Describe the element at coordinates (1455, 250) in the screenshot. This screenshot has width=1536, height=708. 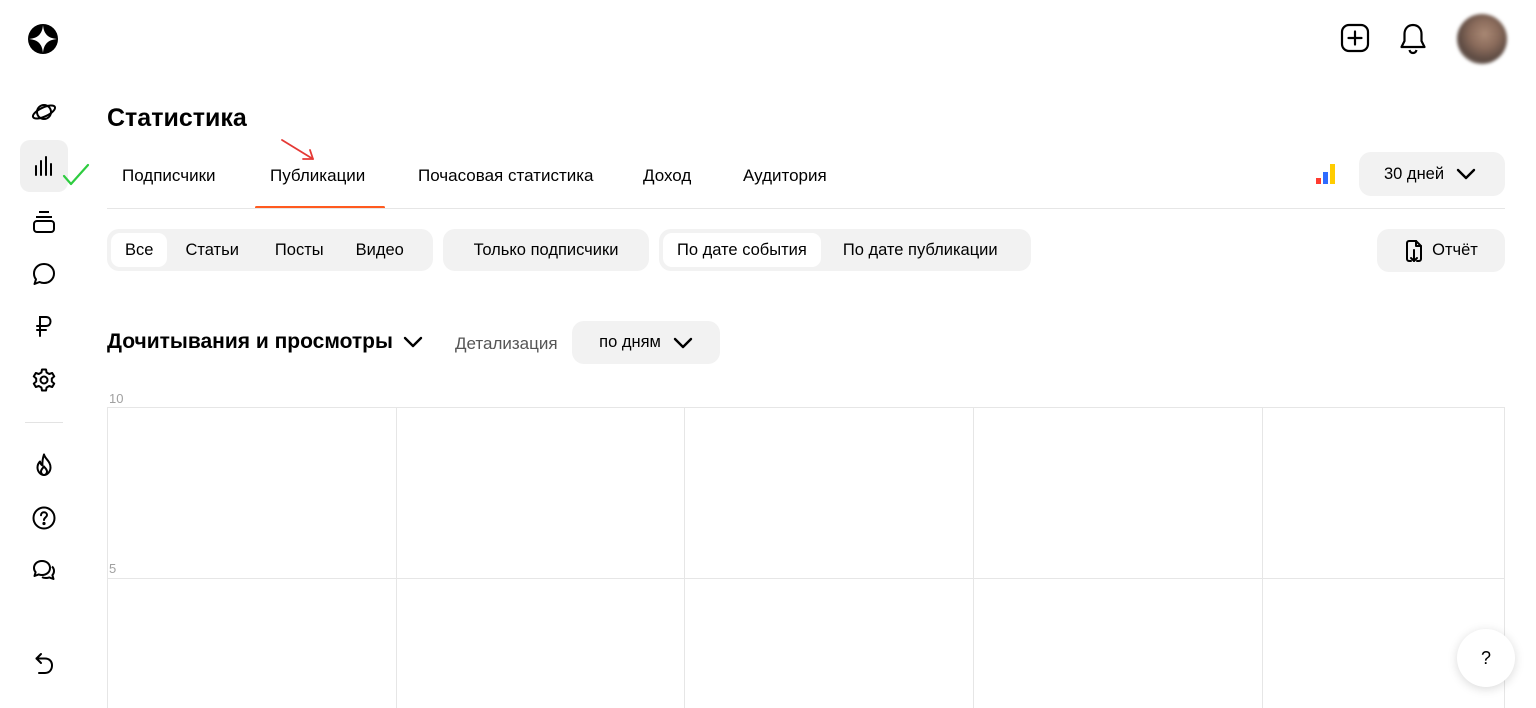
I see `report-label: Отчёт` at that location.